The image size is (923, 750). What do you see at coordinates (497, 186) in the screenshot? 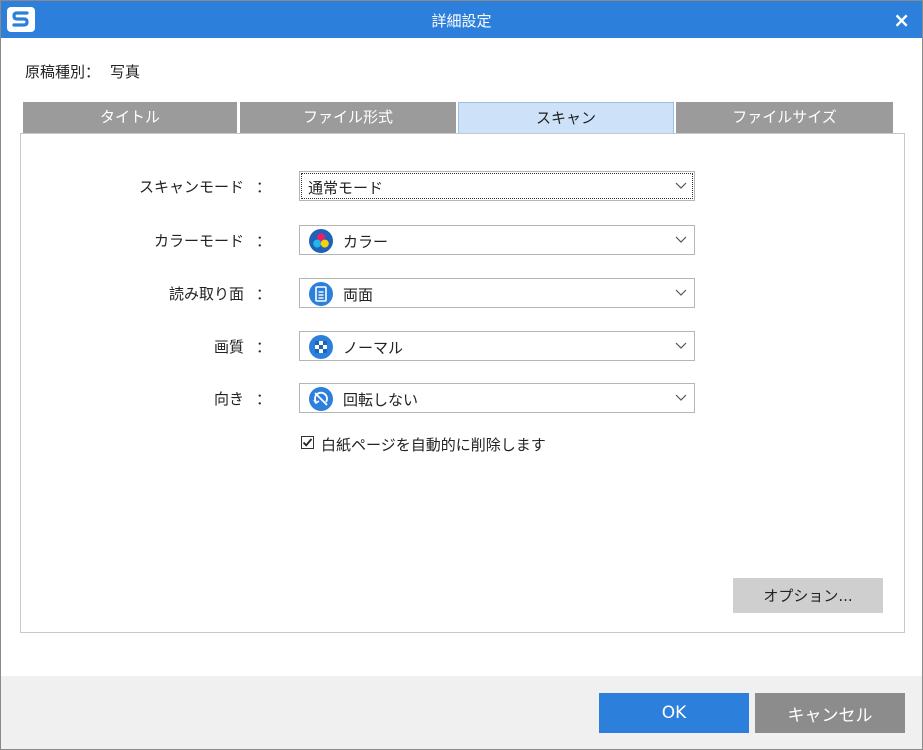
I see `scan-mode-select: 通常モード` at bounding box center [497, 186].